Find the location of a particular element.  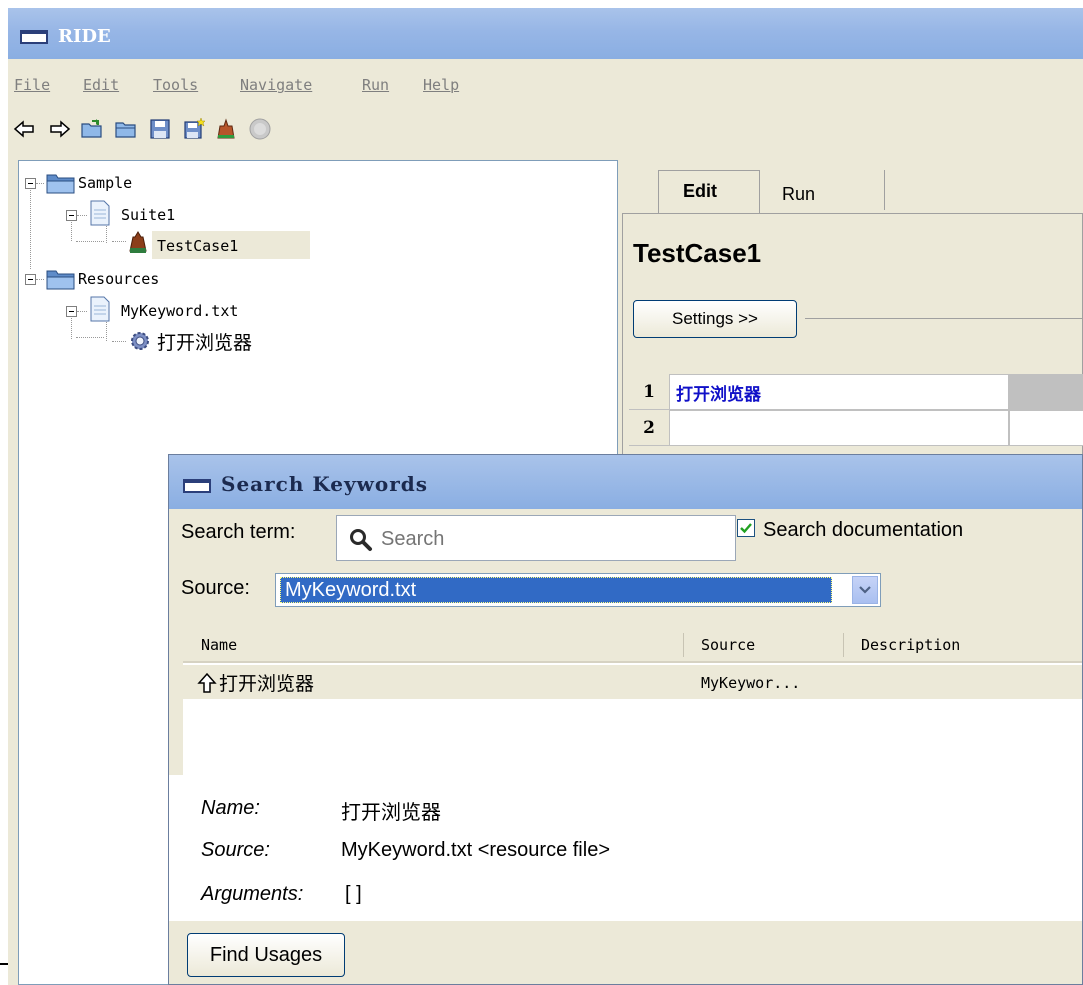

arrow-up-icon is located at coordinates (207, 682).